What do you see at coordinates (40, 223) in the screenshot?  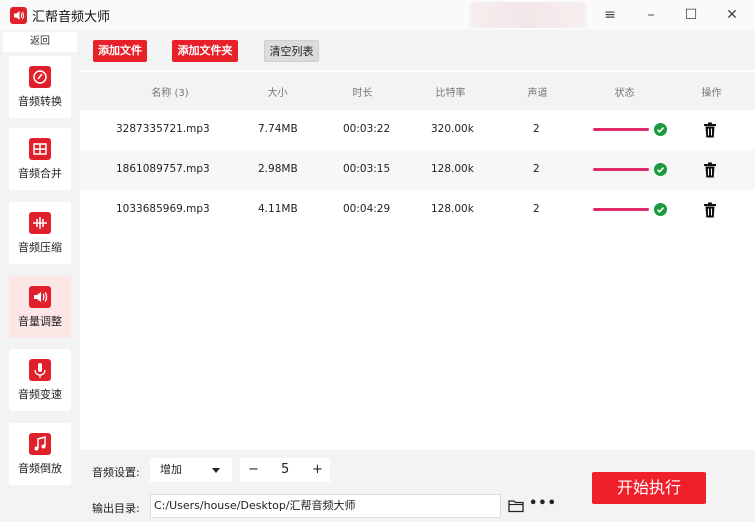 I see `audio-compress-icon` at bounding box center [40, 223].